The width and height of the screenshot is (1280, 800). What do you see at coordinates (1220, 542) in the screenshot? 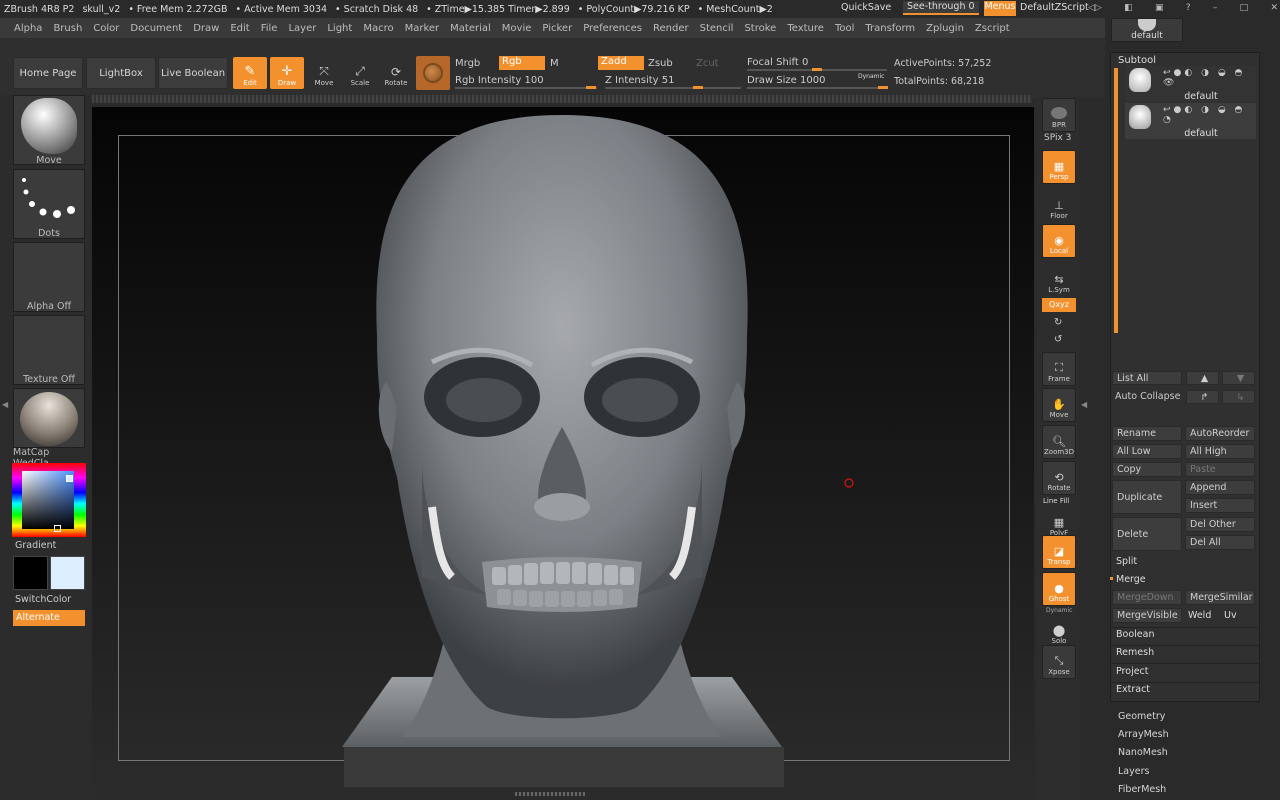
I see `del-all-button: Del All` at bounding box center [1220, 542].